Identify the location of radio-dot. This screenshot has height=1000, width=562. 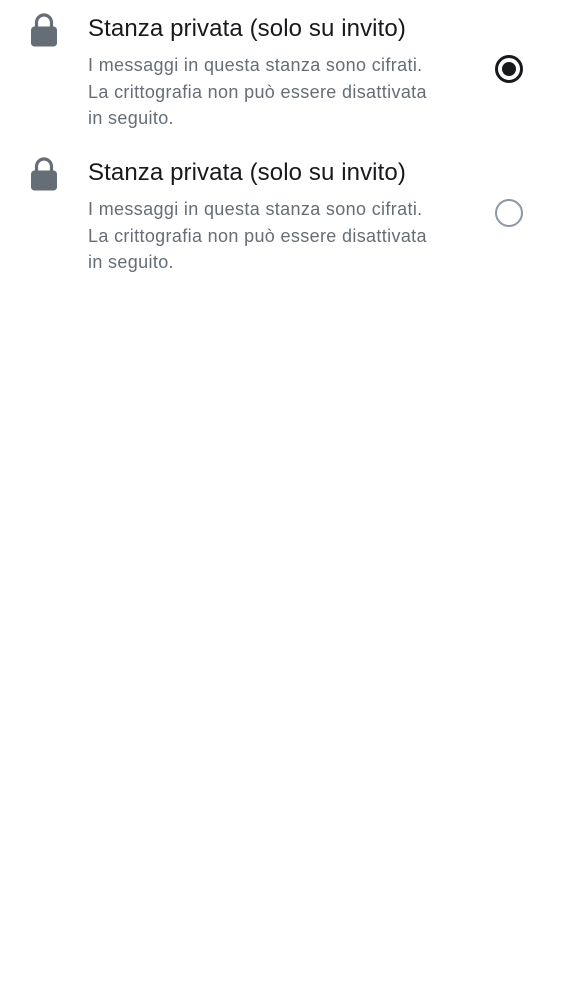
(509, 69).